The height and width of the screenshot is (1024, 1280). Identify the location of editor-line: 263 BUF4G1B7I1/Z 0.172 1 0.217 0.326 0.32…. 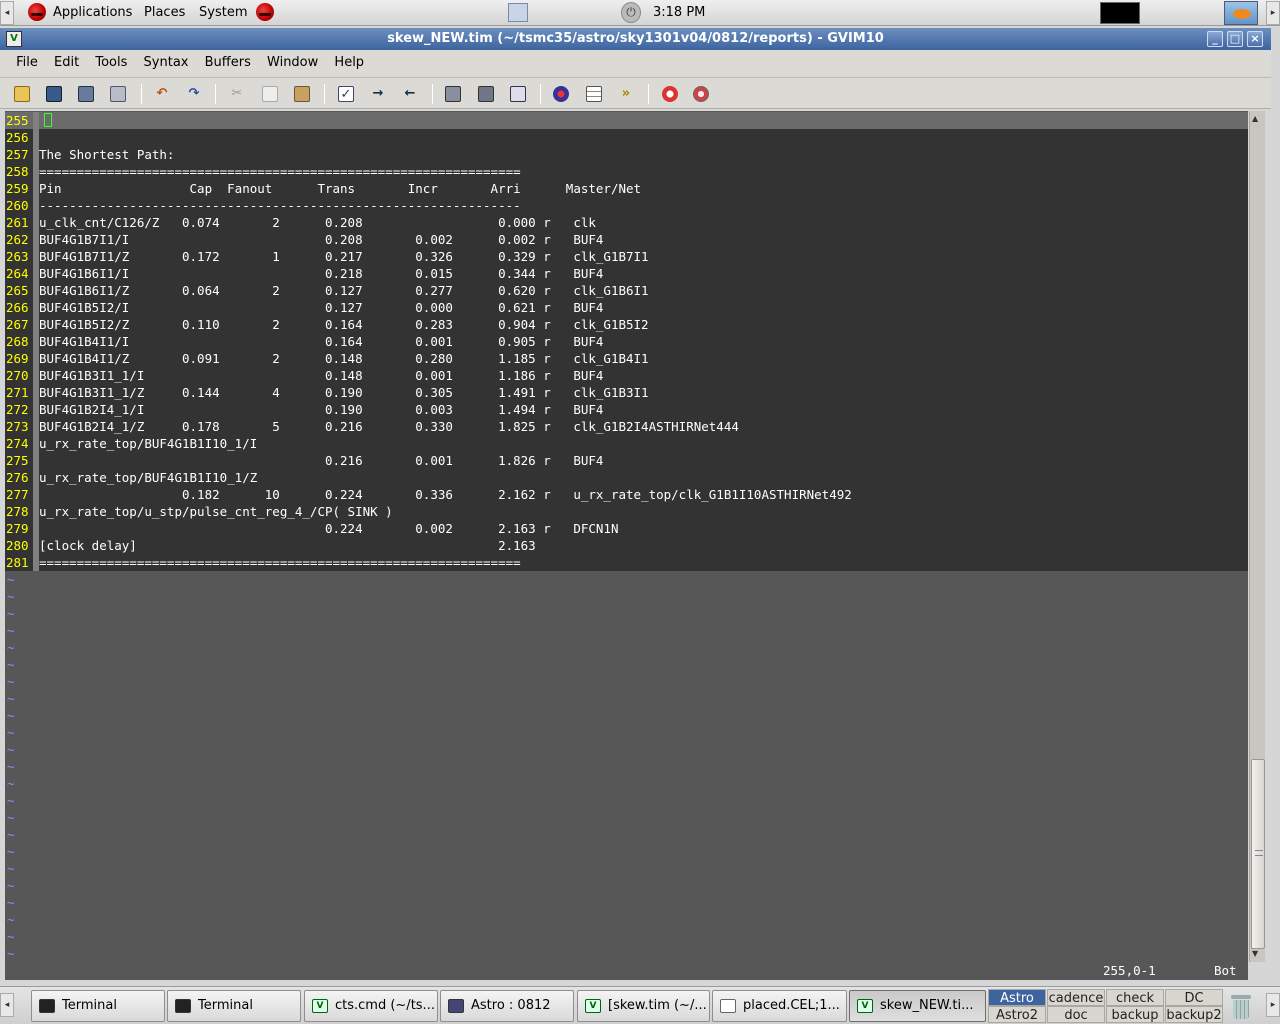
(626, 256).